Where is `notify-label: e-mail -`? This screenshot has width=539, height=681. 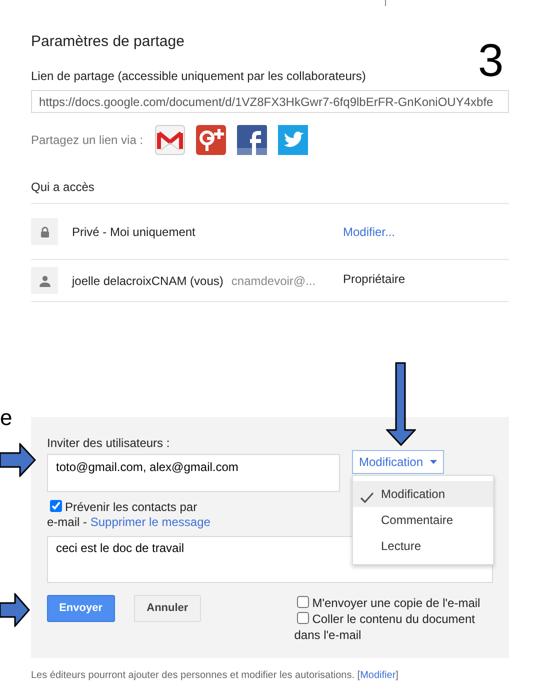 notify-label: e-mail - is located at coordinates (67, 522).